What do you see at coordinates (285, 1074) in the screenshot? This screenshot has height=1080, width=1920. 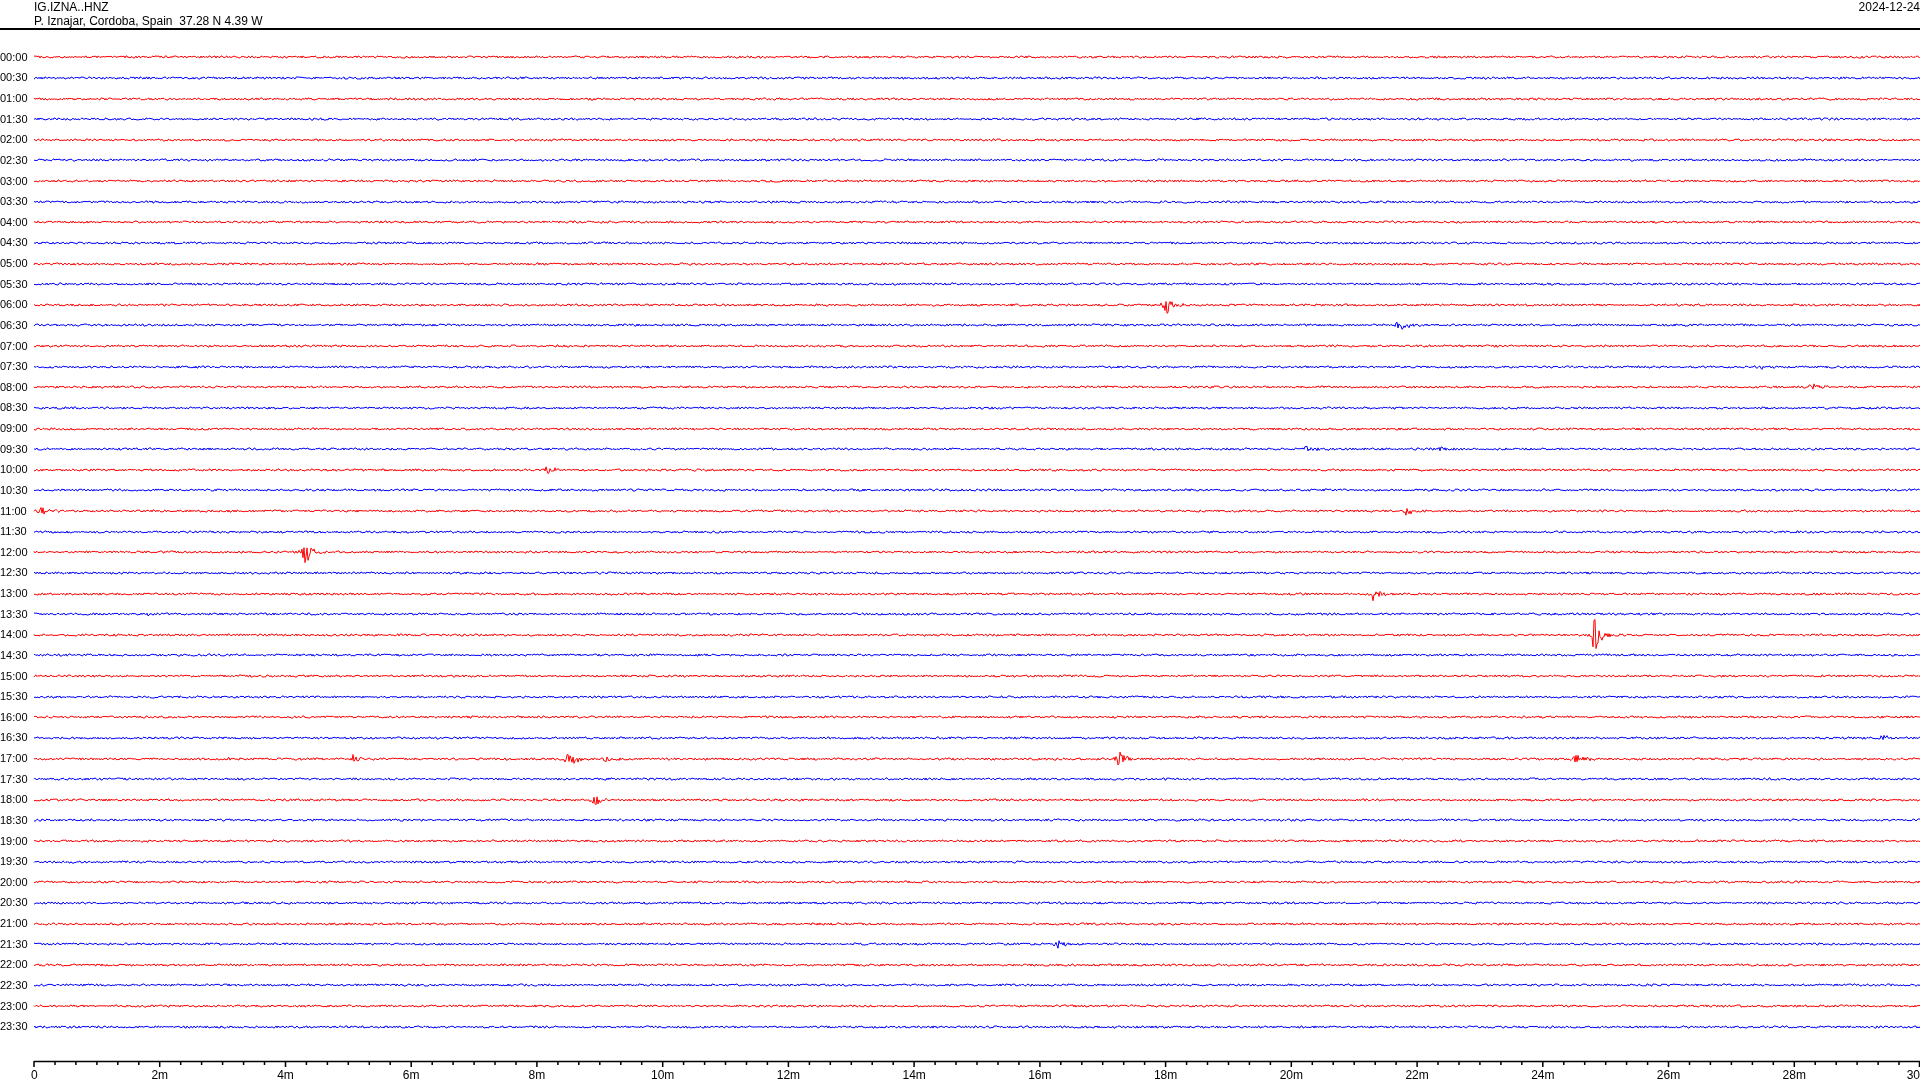 I see `axis-label: 4m` at bounding box center [285, 1074].